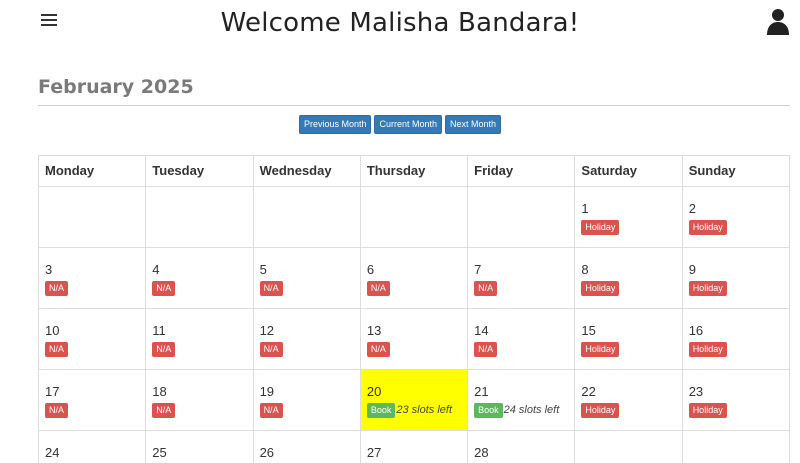 This screenshot has height=463, width=800. Describe the element at coordinates (521, 400) in the screenshot. I see `calendar-day-cell: 21 Book 24 slots left` at that location.